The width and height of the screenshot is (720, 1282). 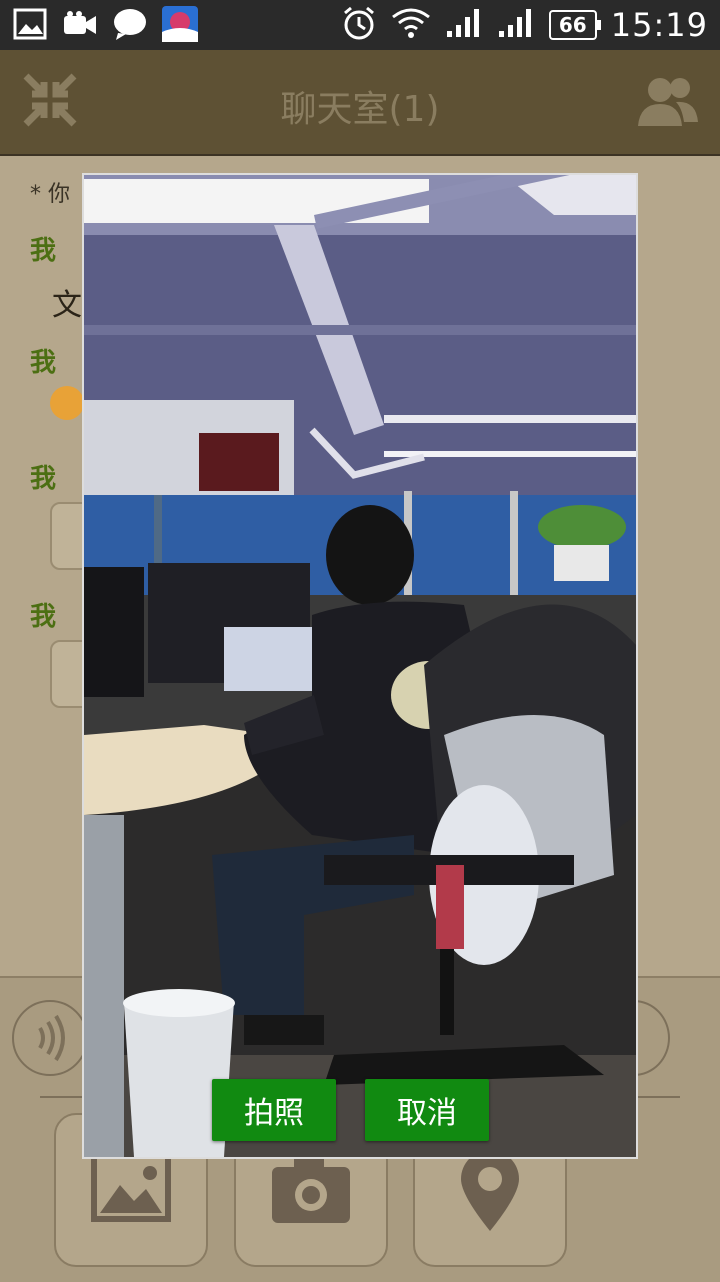 I want to click on image-notification-icon, so click(x=30, y=24).